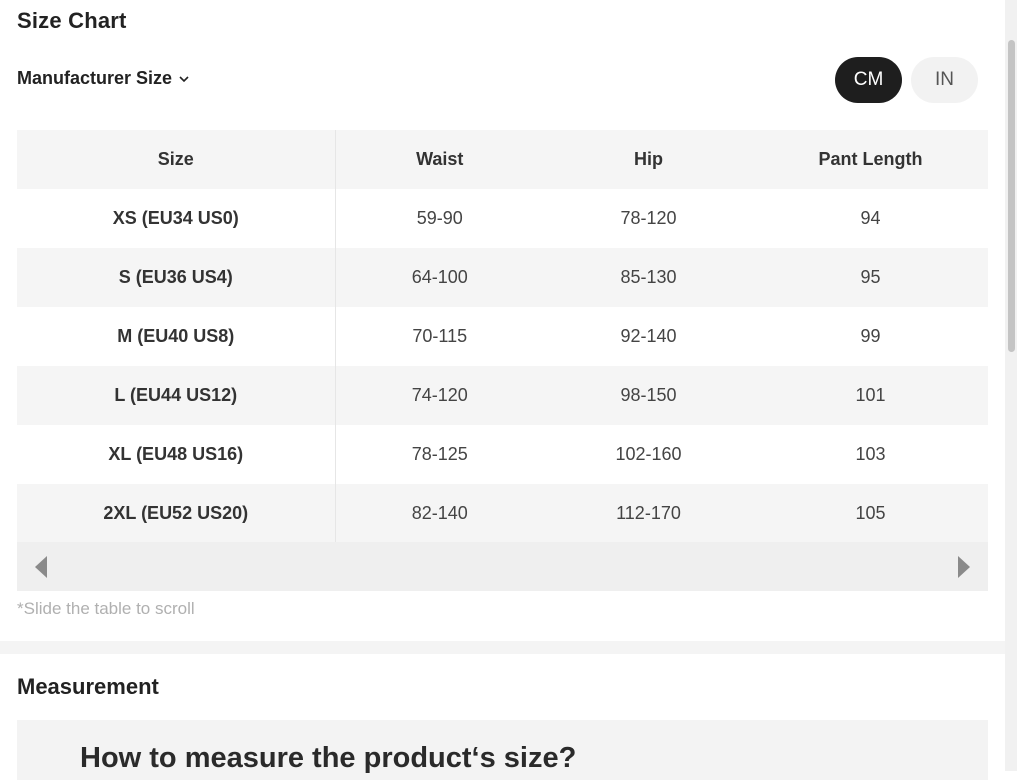 The width and height of the screenshot is (1017, 780). What do you see at coordinates (176, 277) in the screenshot?
I see `size-cell: S (EU36 US4)` at bounding box center [176, 277].